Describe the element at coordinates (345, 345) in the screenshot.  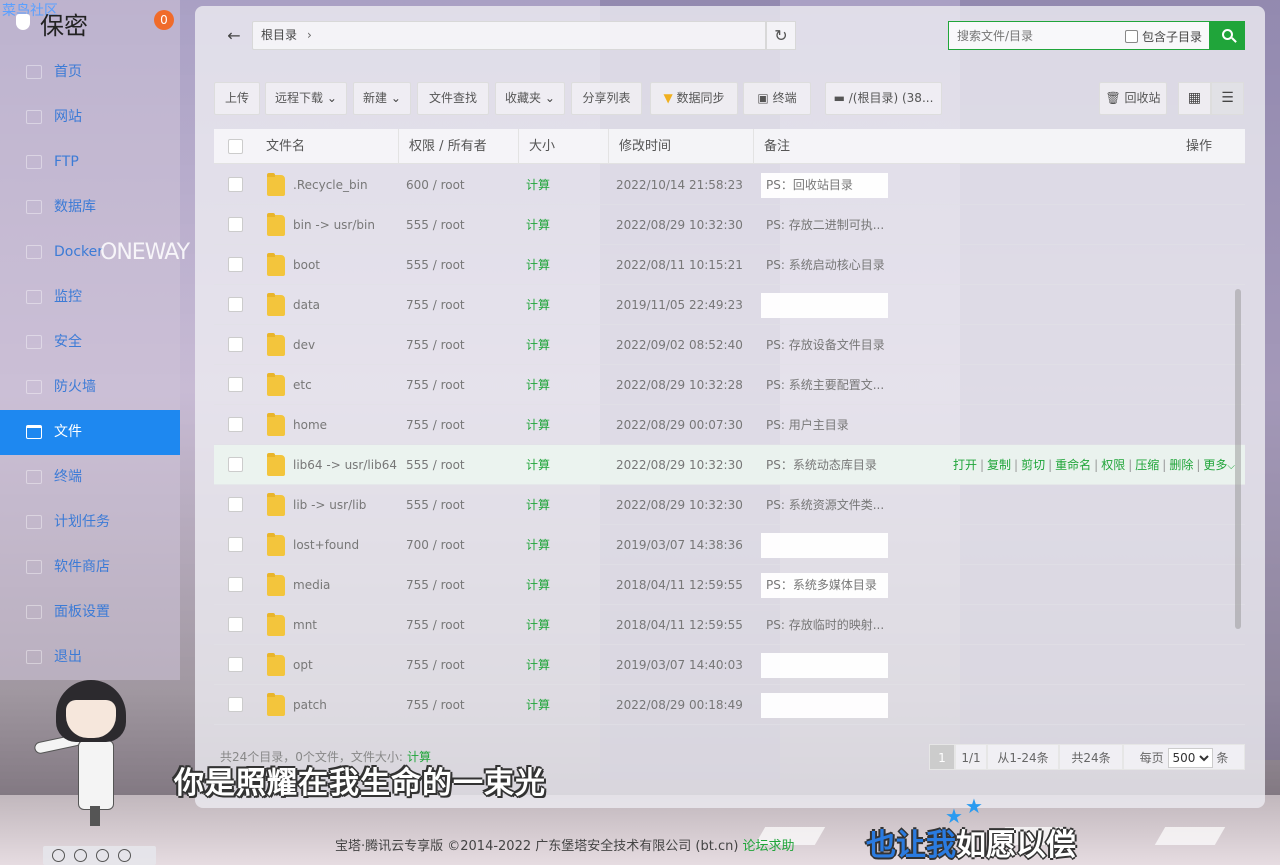
I see `file-name: dev` at that location.